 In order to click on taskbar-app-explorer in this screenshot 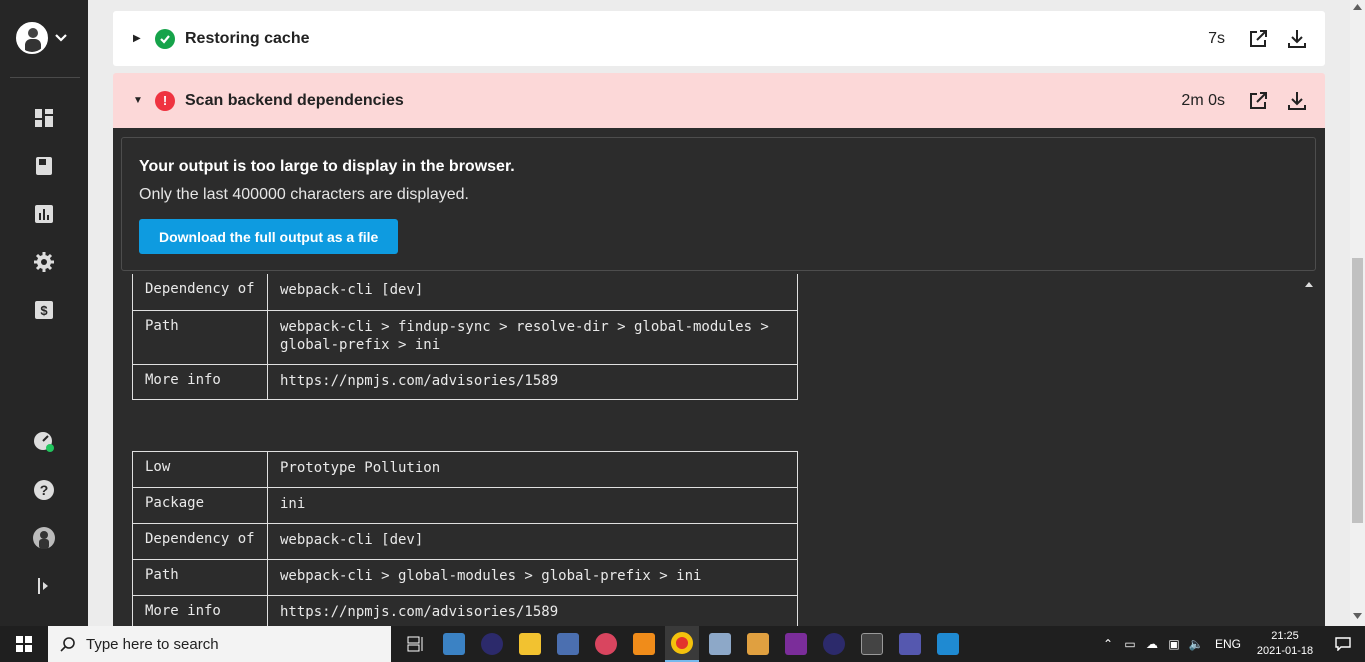, I will do `click(530, 644)`.